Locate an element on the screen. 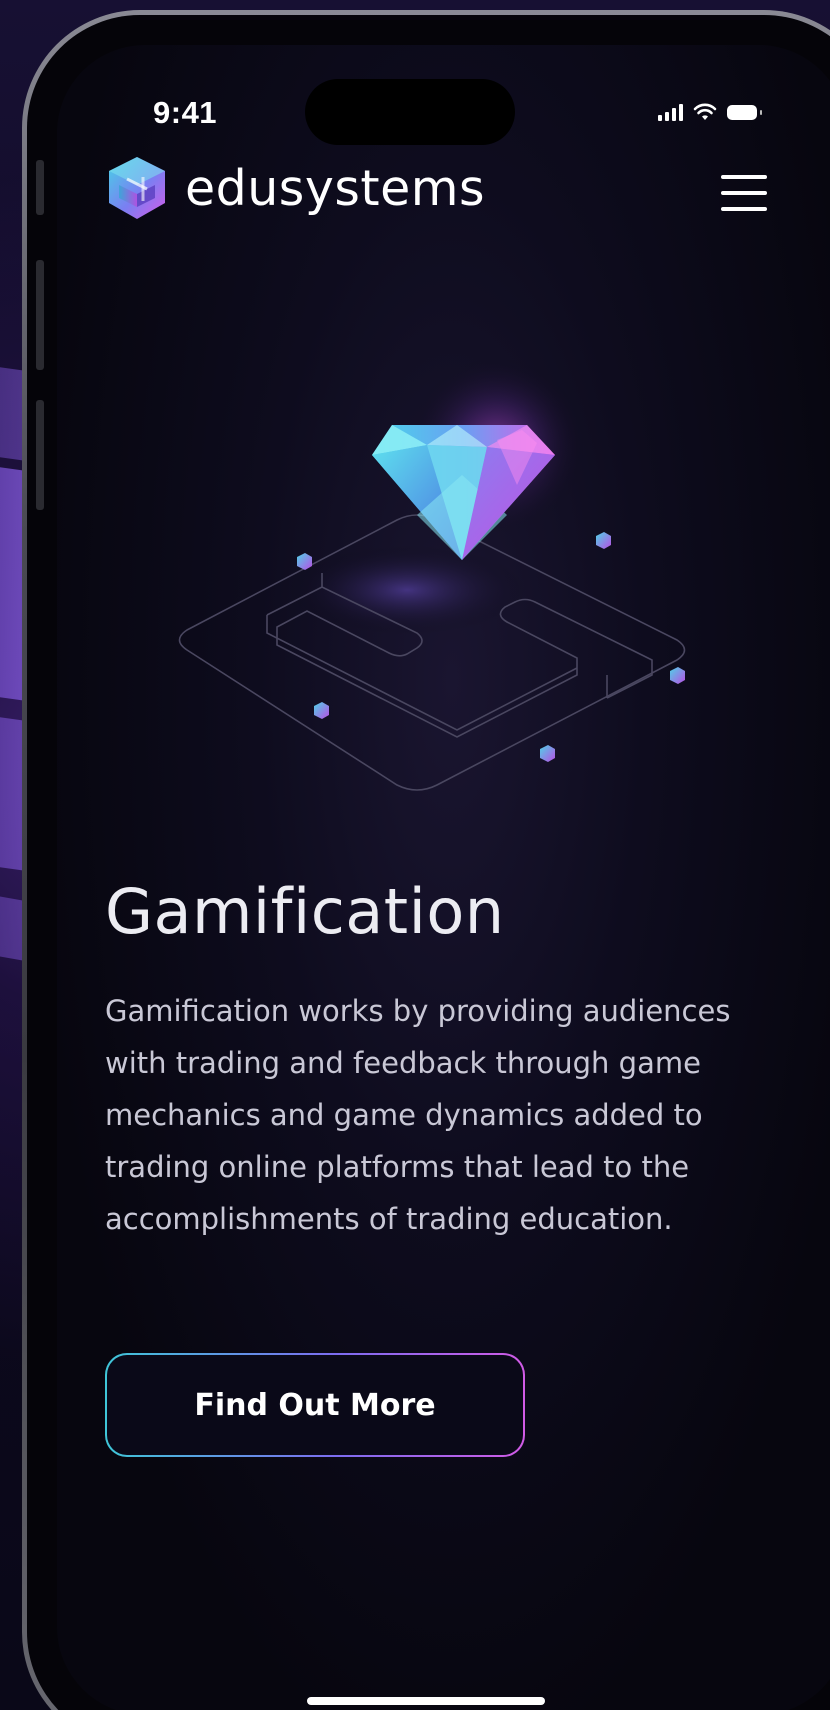 The image size is (830, 1710). page-title: Gamification is located at coordinates (305, 911).